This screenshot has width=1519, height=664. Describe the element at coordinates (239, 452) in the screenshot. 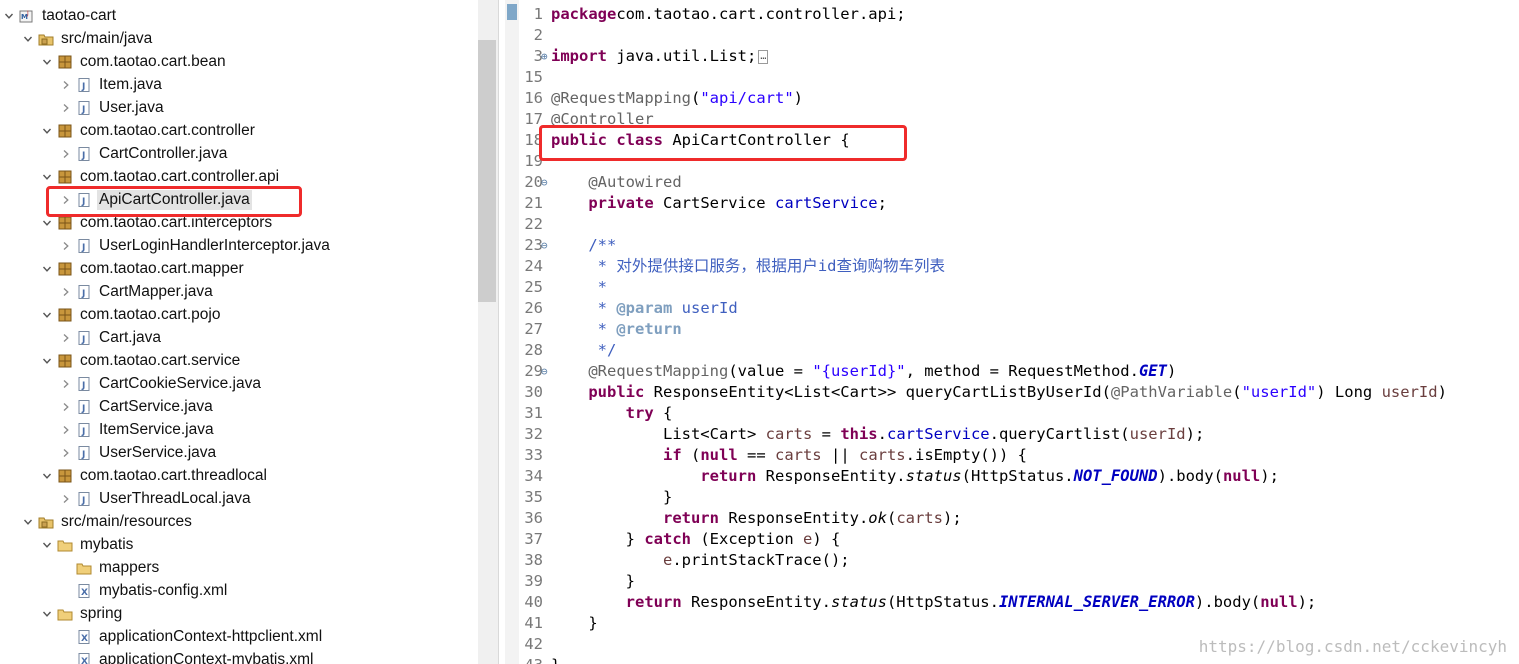

I see `tree-item: J UserService.java` at that location.